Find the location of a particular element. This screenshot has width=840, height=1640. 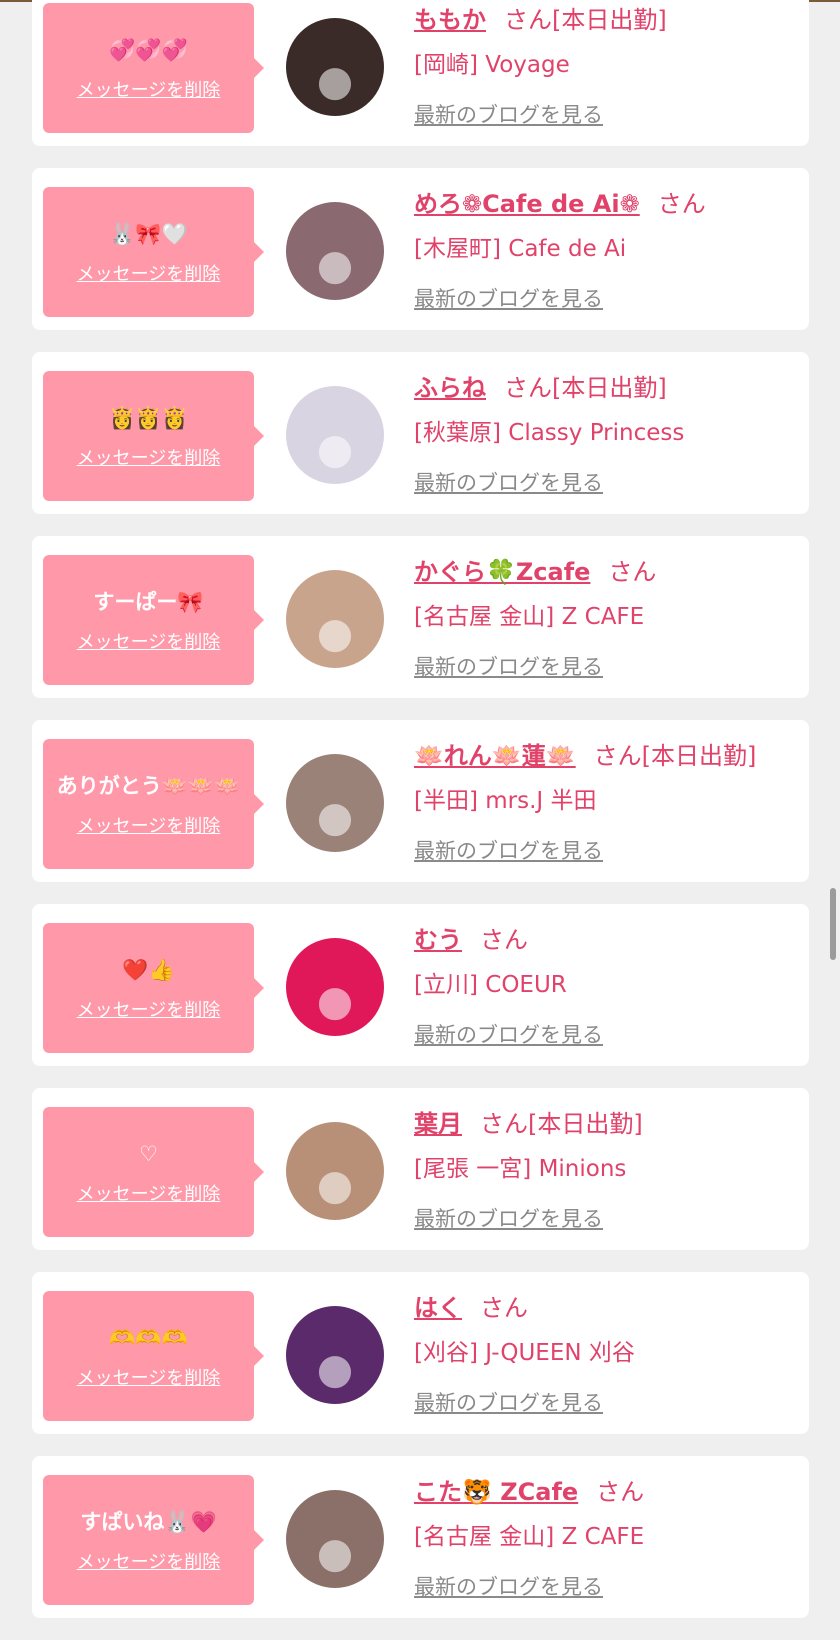

cast-name-link: むう is located at coordinates (438, 940).